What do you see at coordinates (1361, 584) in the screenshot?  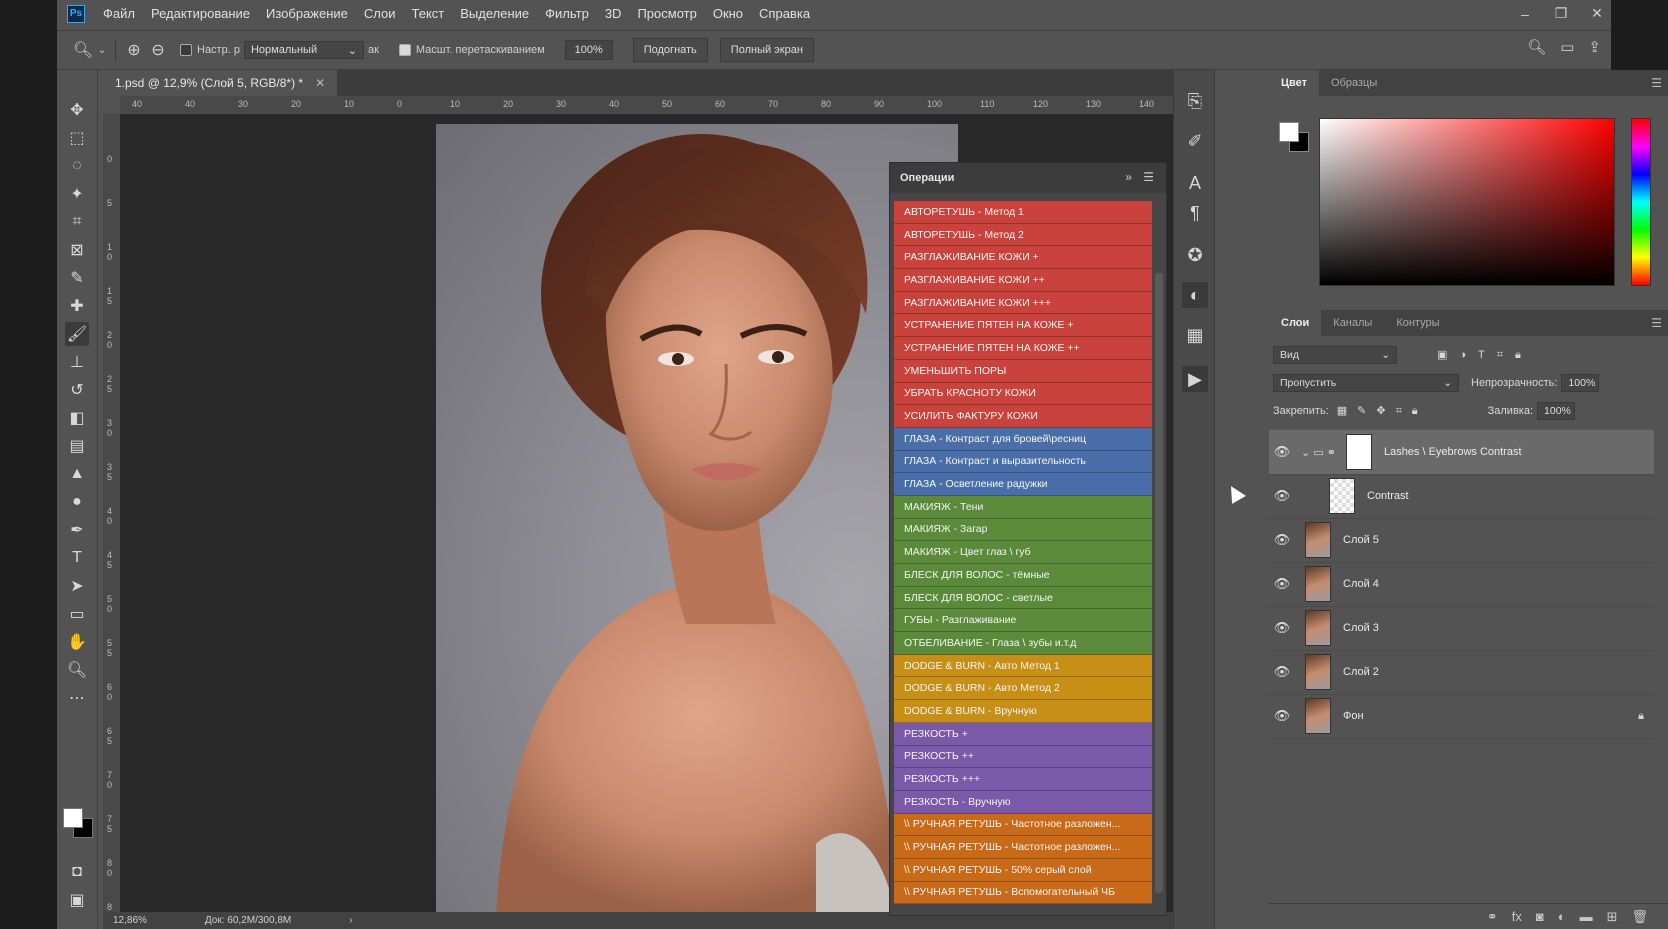 I see `layer-name: Слой 4` at bounding box center [1361, 584].